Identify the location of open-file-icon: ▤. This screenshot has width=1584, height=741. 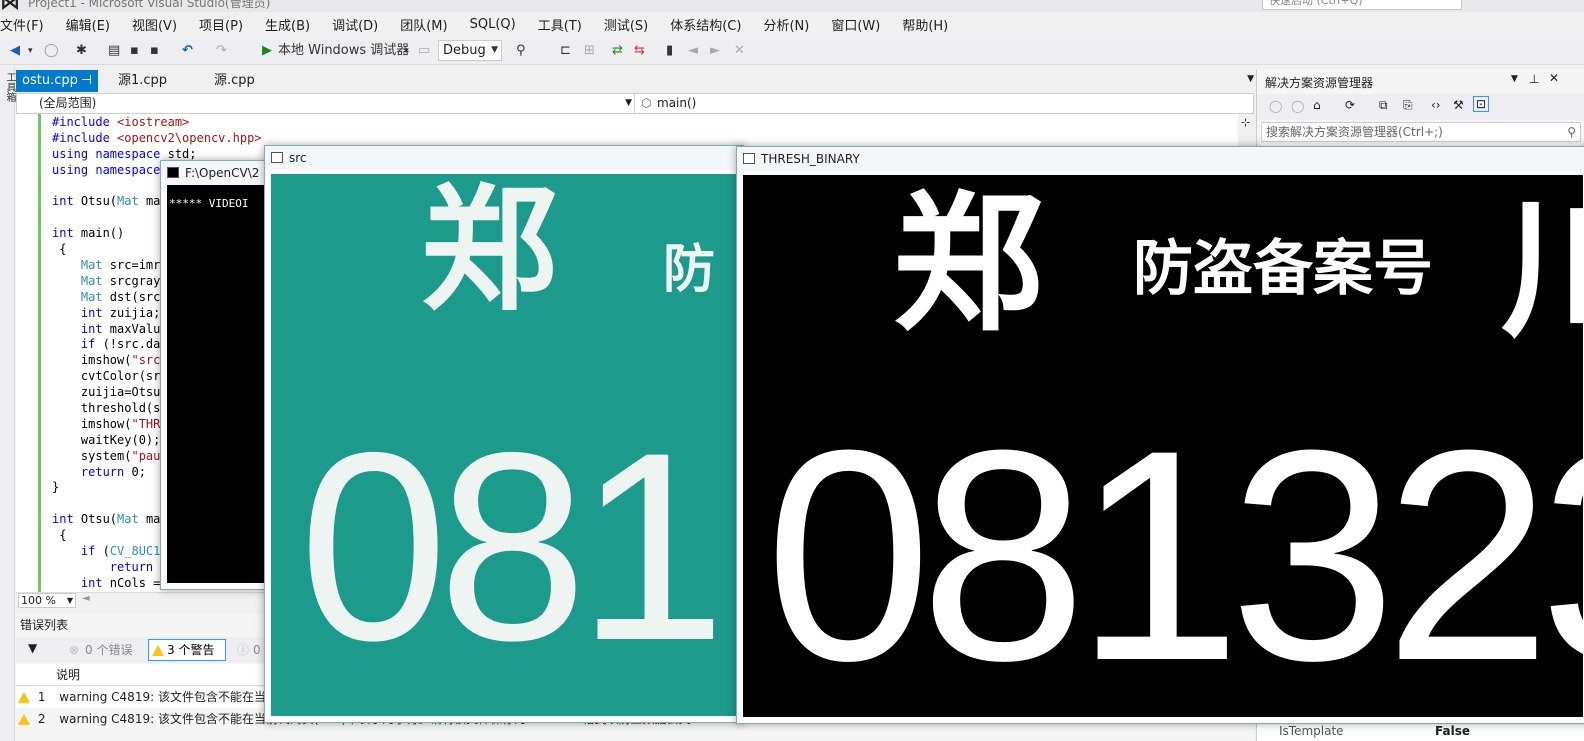
(114, 51).